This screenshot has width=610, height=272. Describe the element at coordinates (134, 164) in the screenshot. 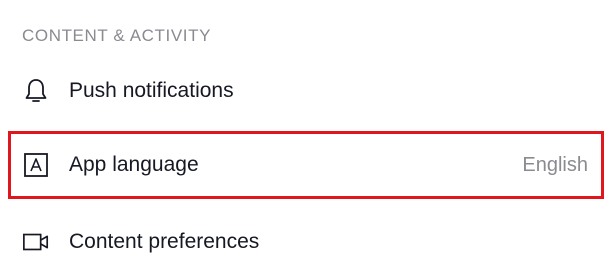

I see `app-language-label: App language` at that location.